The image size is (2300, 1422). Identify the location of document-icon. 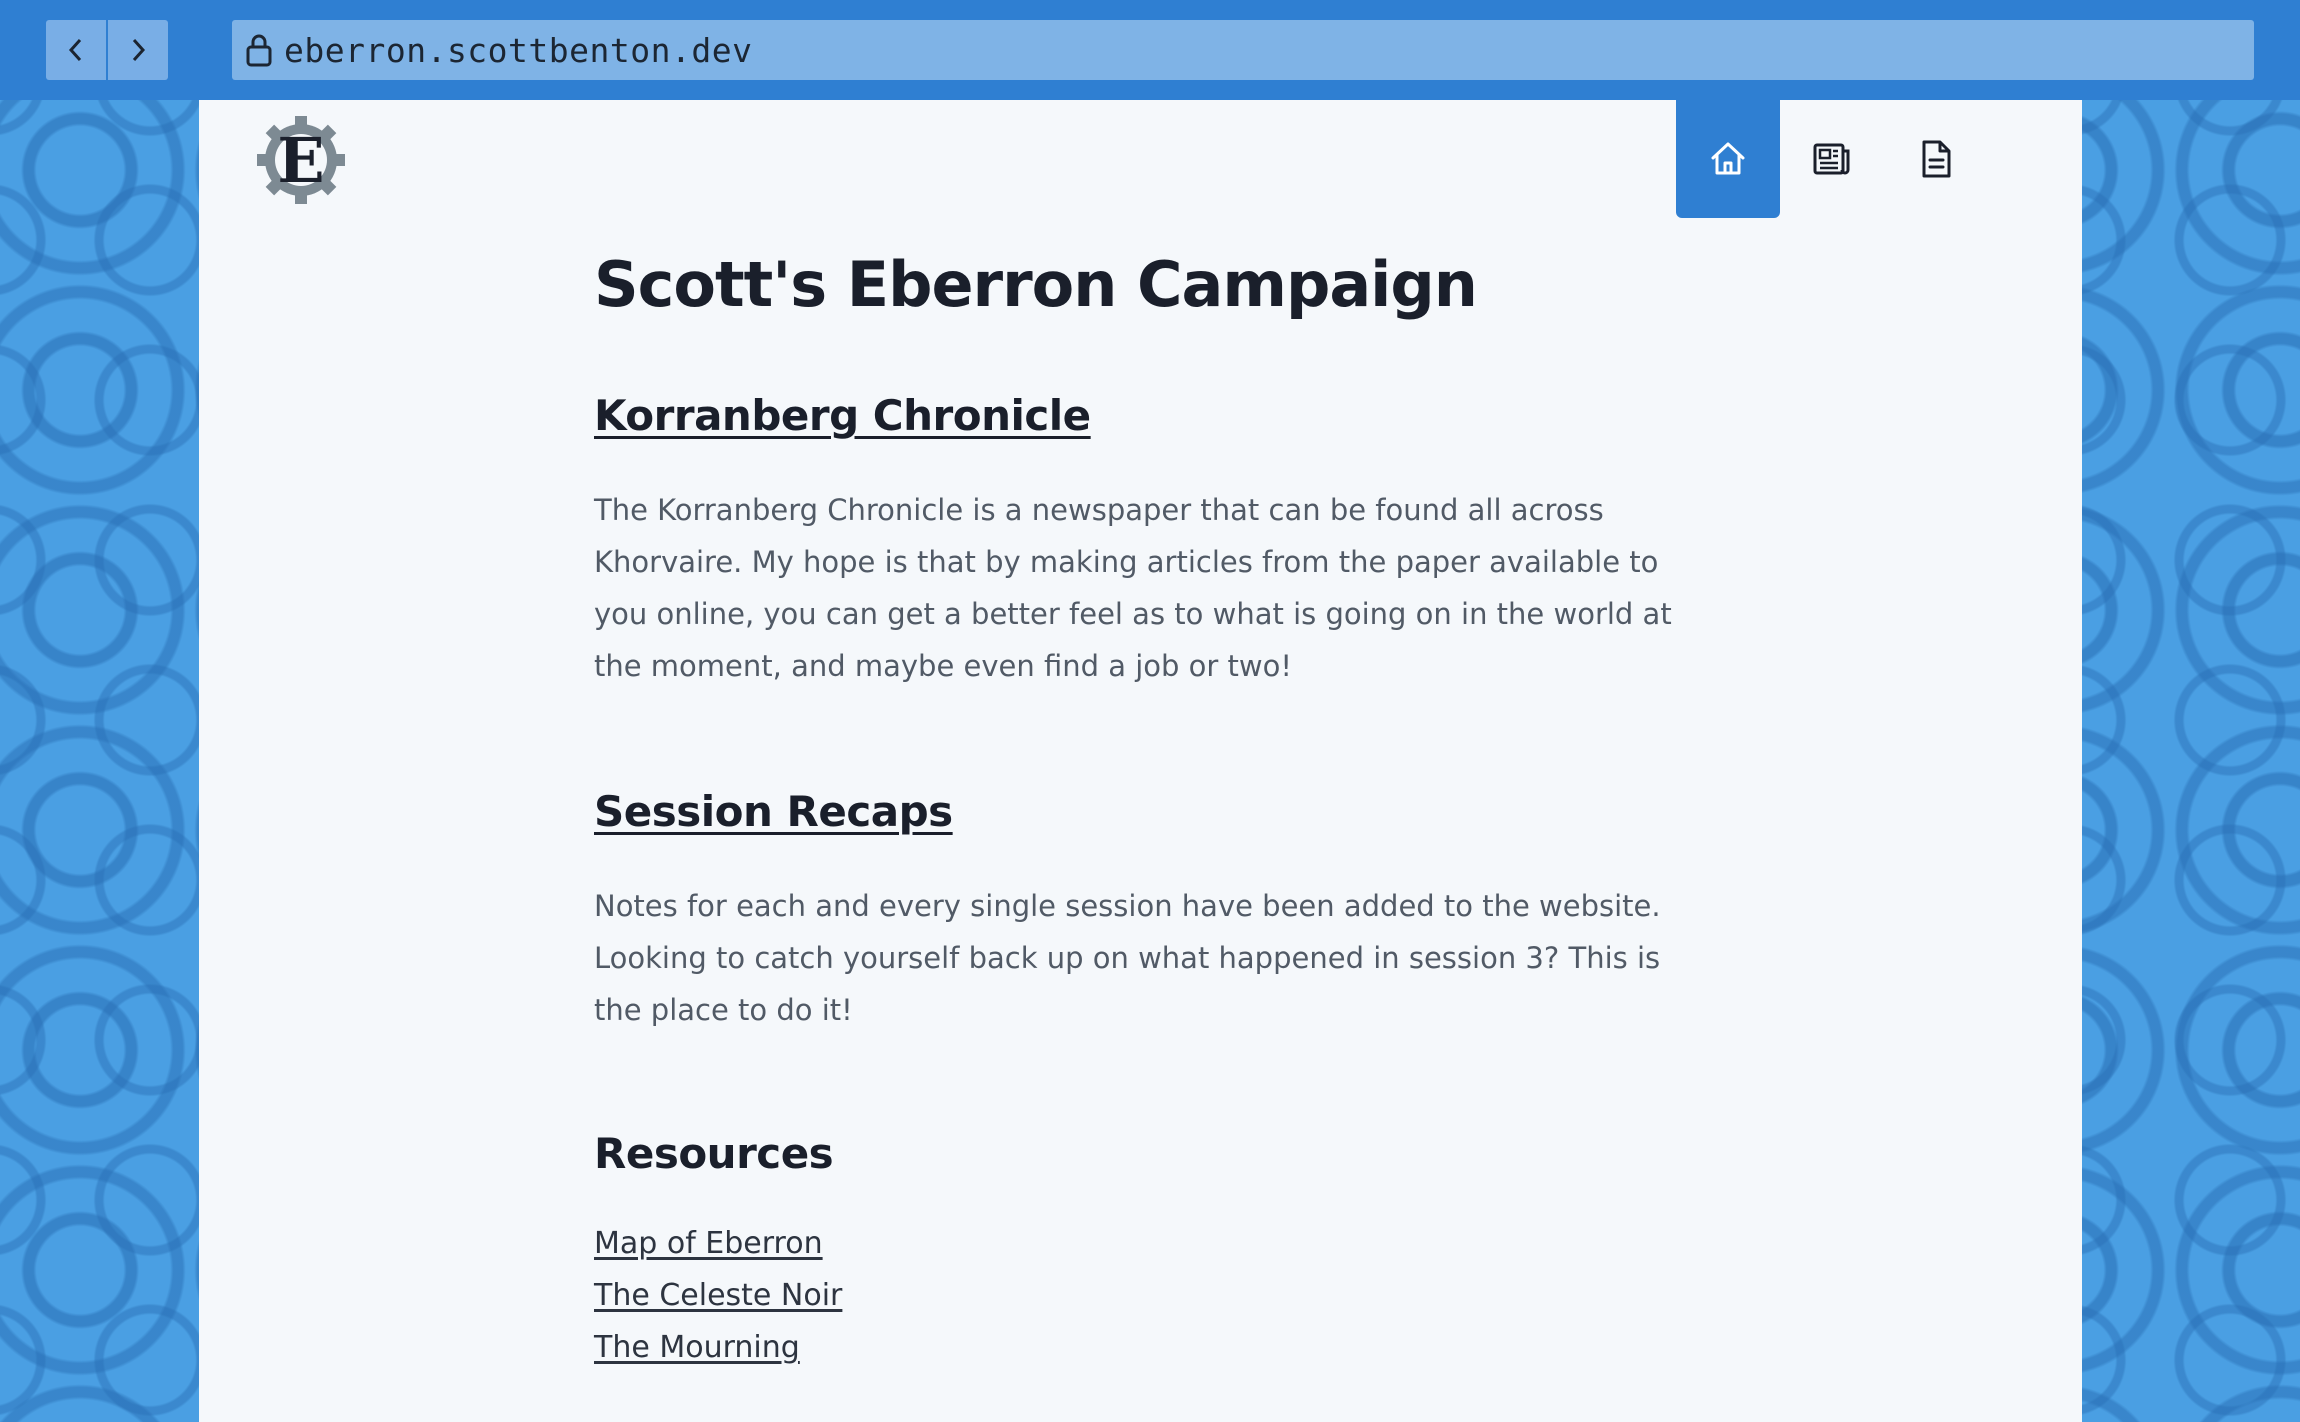
(1936, 159).